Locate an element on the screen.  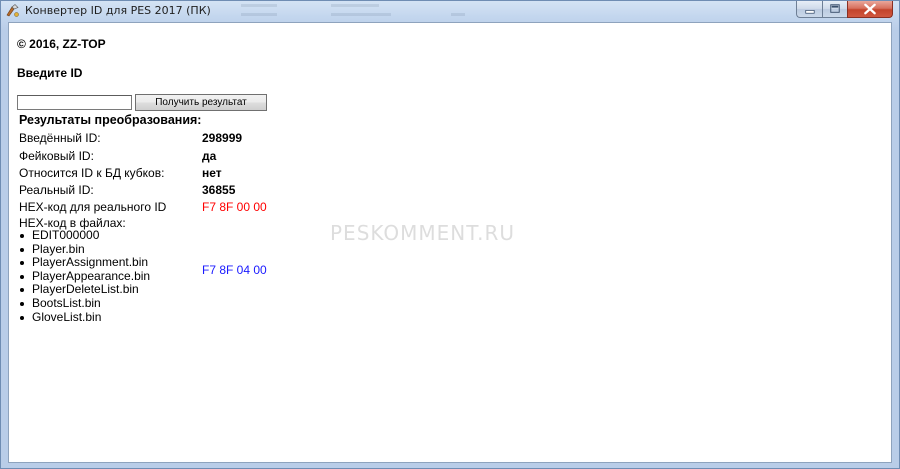
cup-db-label: Относится ID к БД кубков: is located at coordinates (92, 173).